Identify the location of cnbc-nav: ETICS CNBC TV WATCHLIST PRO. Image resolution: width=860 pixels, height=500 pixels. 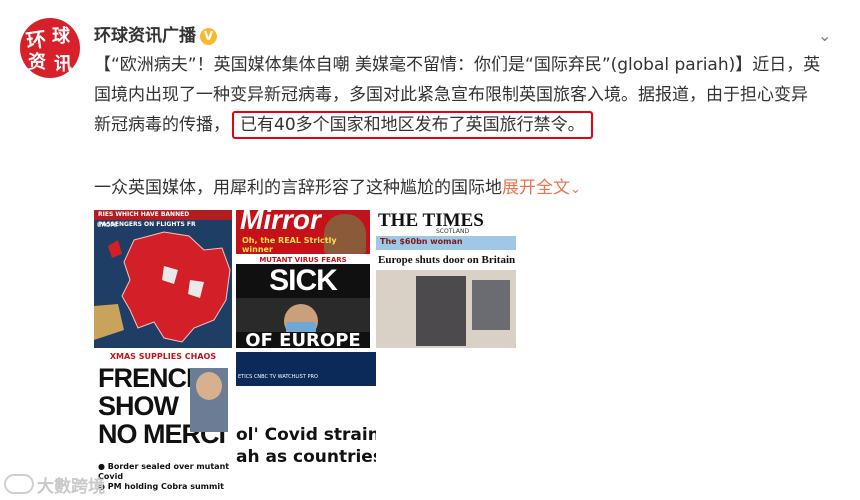
(278, 377).